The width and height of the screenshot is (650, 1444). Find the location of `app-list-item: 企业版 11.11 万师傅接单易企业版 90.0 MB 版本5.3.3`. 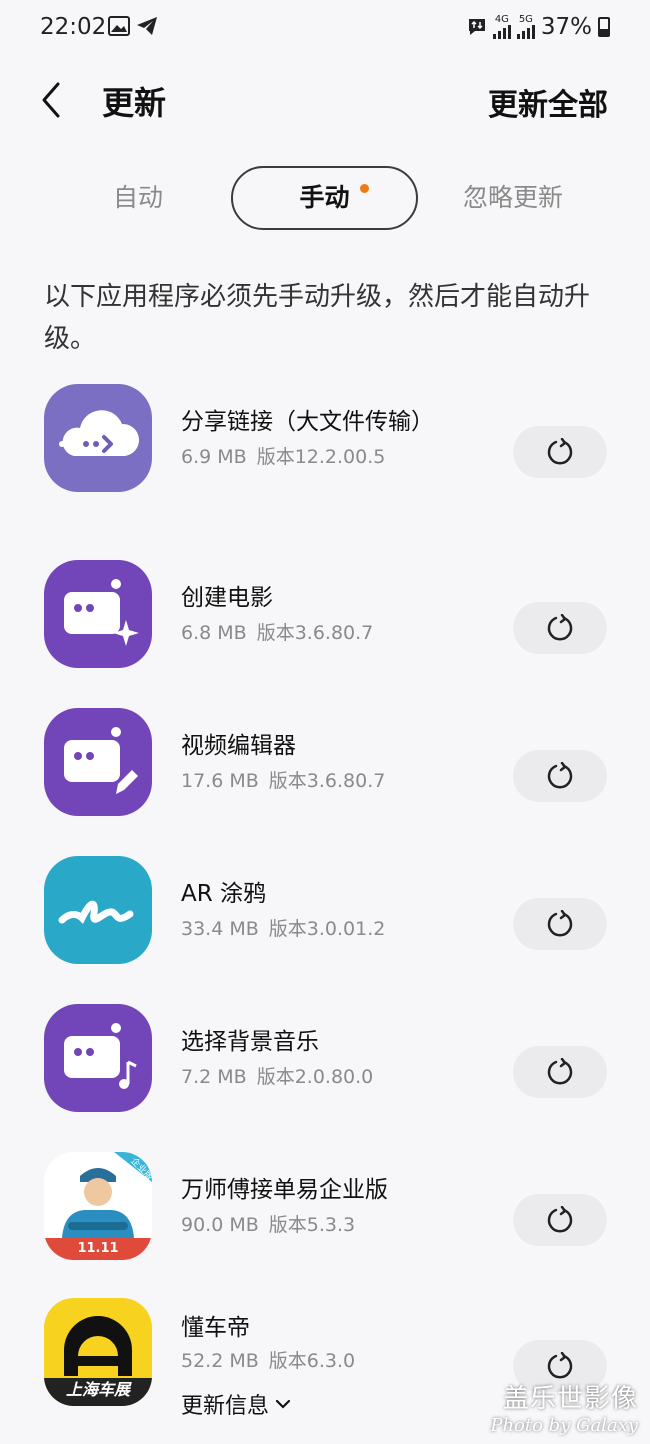

app-list-item: 企业版 11.11 万师傅接单易企业版 90.0 MB 版本5.3.3 is located at coordinates (325, 1222).